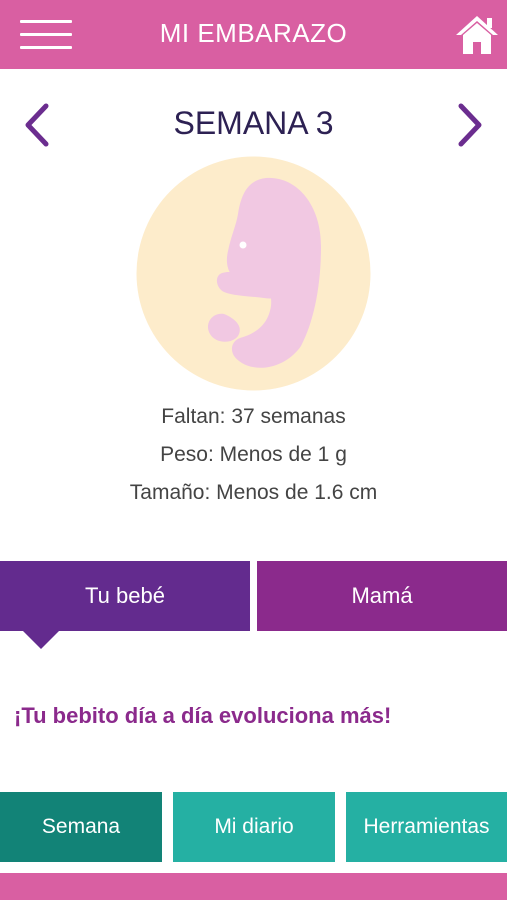  Describe the element at coordinates (253, 454) in the screenshot. I see `weight-text: Peso: Menos de 1 g` at that location.